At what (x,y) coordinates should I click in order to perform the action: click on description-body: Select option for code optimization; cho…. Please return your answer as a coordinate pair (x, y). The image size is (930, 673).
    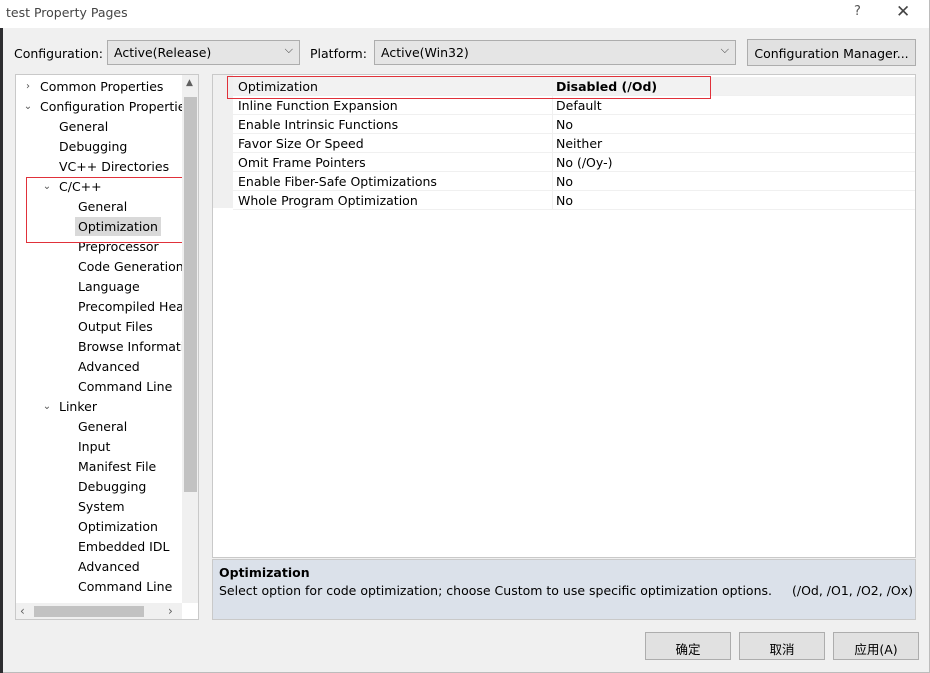
    Looking at the image, I should click on (495, 590).